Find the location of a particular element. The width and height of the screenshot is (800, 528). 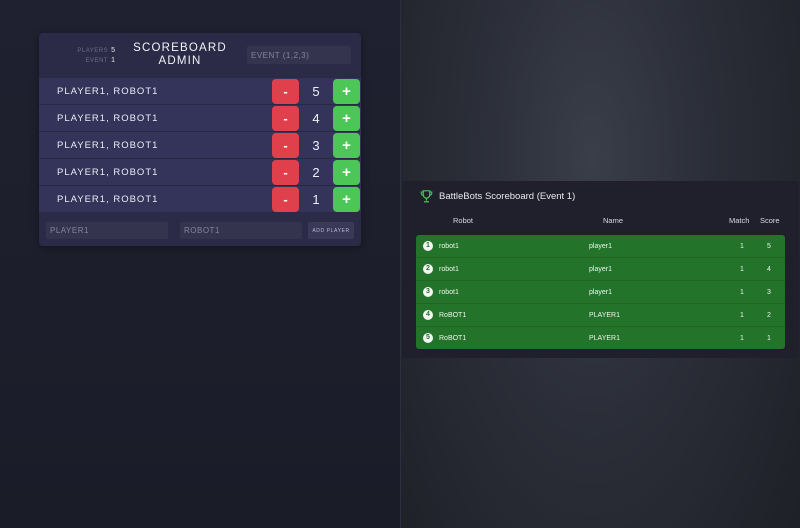

stat-event: EVENT 1 is located at coordinates (97, 61).